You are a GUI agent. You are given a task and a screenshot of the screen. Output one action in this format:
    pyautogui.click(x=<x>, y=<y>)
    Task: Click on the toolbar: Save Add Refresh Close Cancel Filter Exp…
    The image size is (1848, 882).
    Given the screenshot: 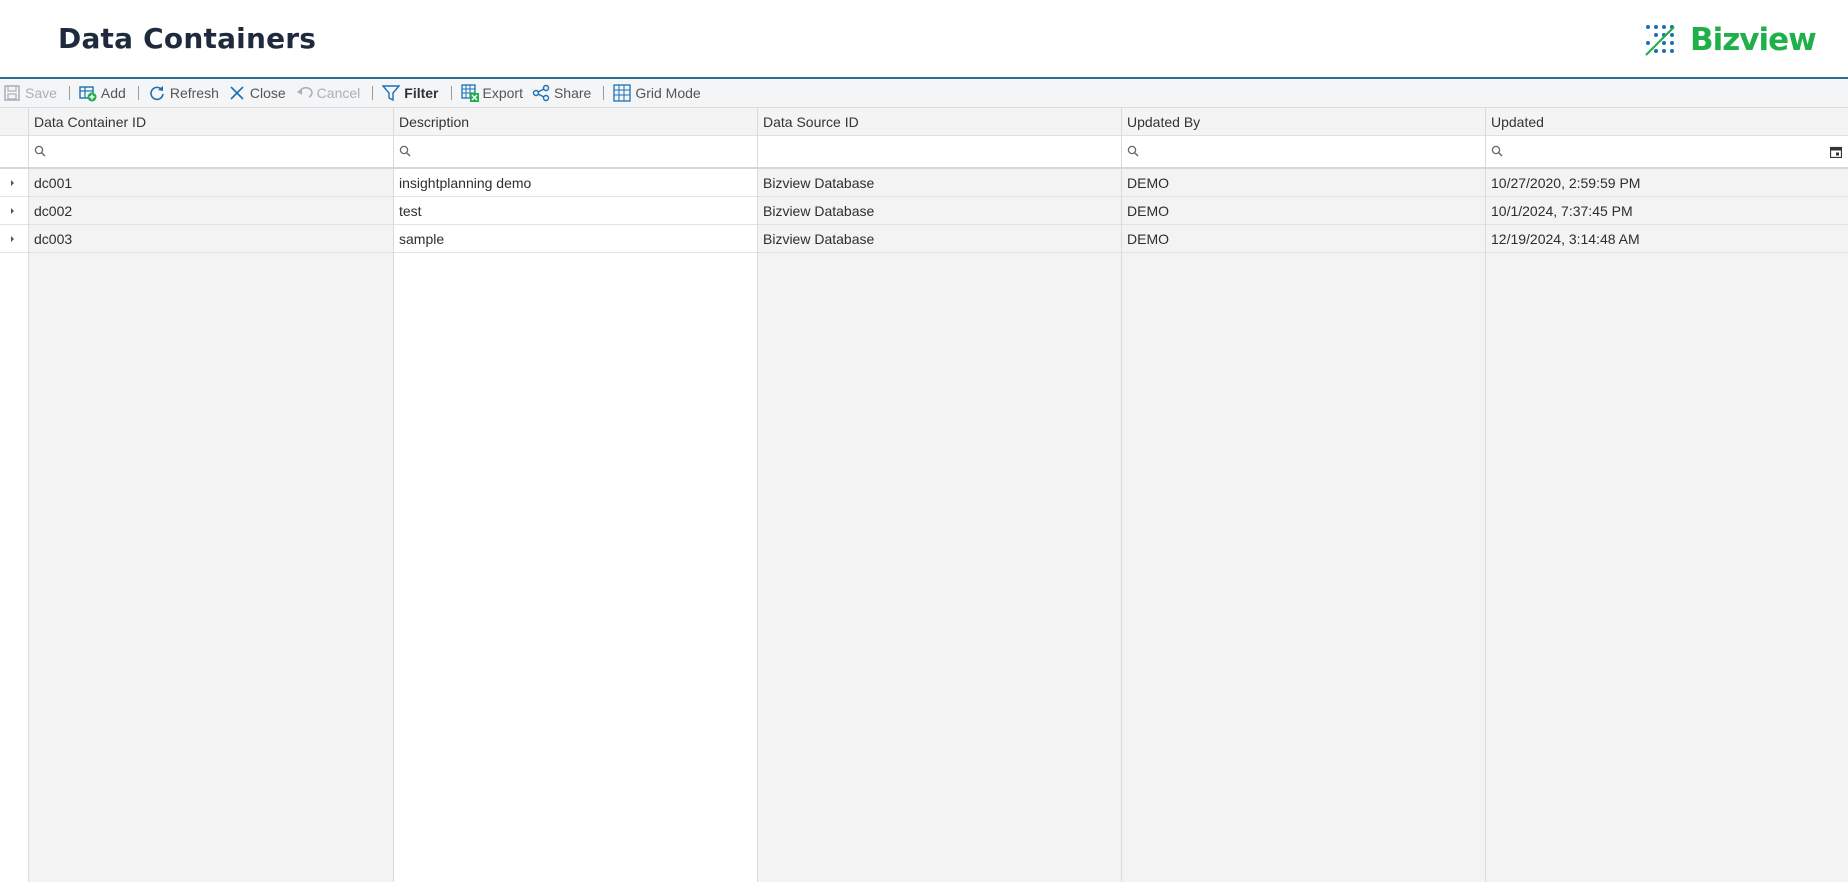 What is the action you would take?
    pyautogui.click(x=924, y=93)
    